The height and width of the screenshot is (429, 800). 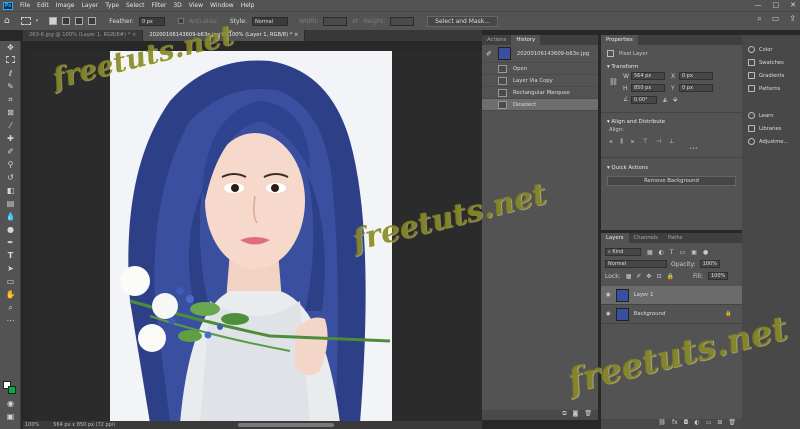 What do you see at coordinates (792, 19) in the screenshot?
I see `share-icon: ⇪` at bounding box center [792, 19].